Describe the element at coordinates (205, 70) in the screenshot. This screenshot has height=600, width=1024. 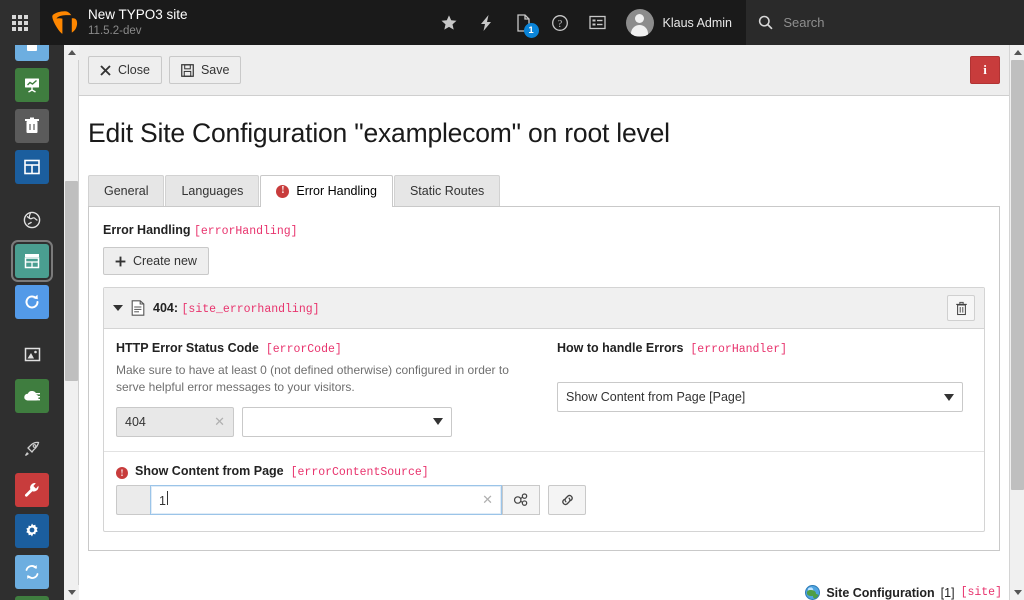
I see `save-button: Save` at that location.